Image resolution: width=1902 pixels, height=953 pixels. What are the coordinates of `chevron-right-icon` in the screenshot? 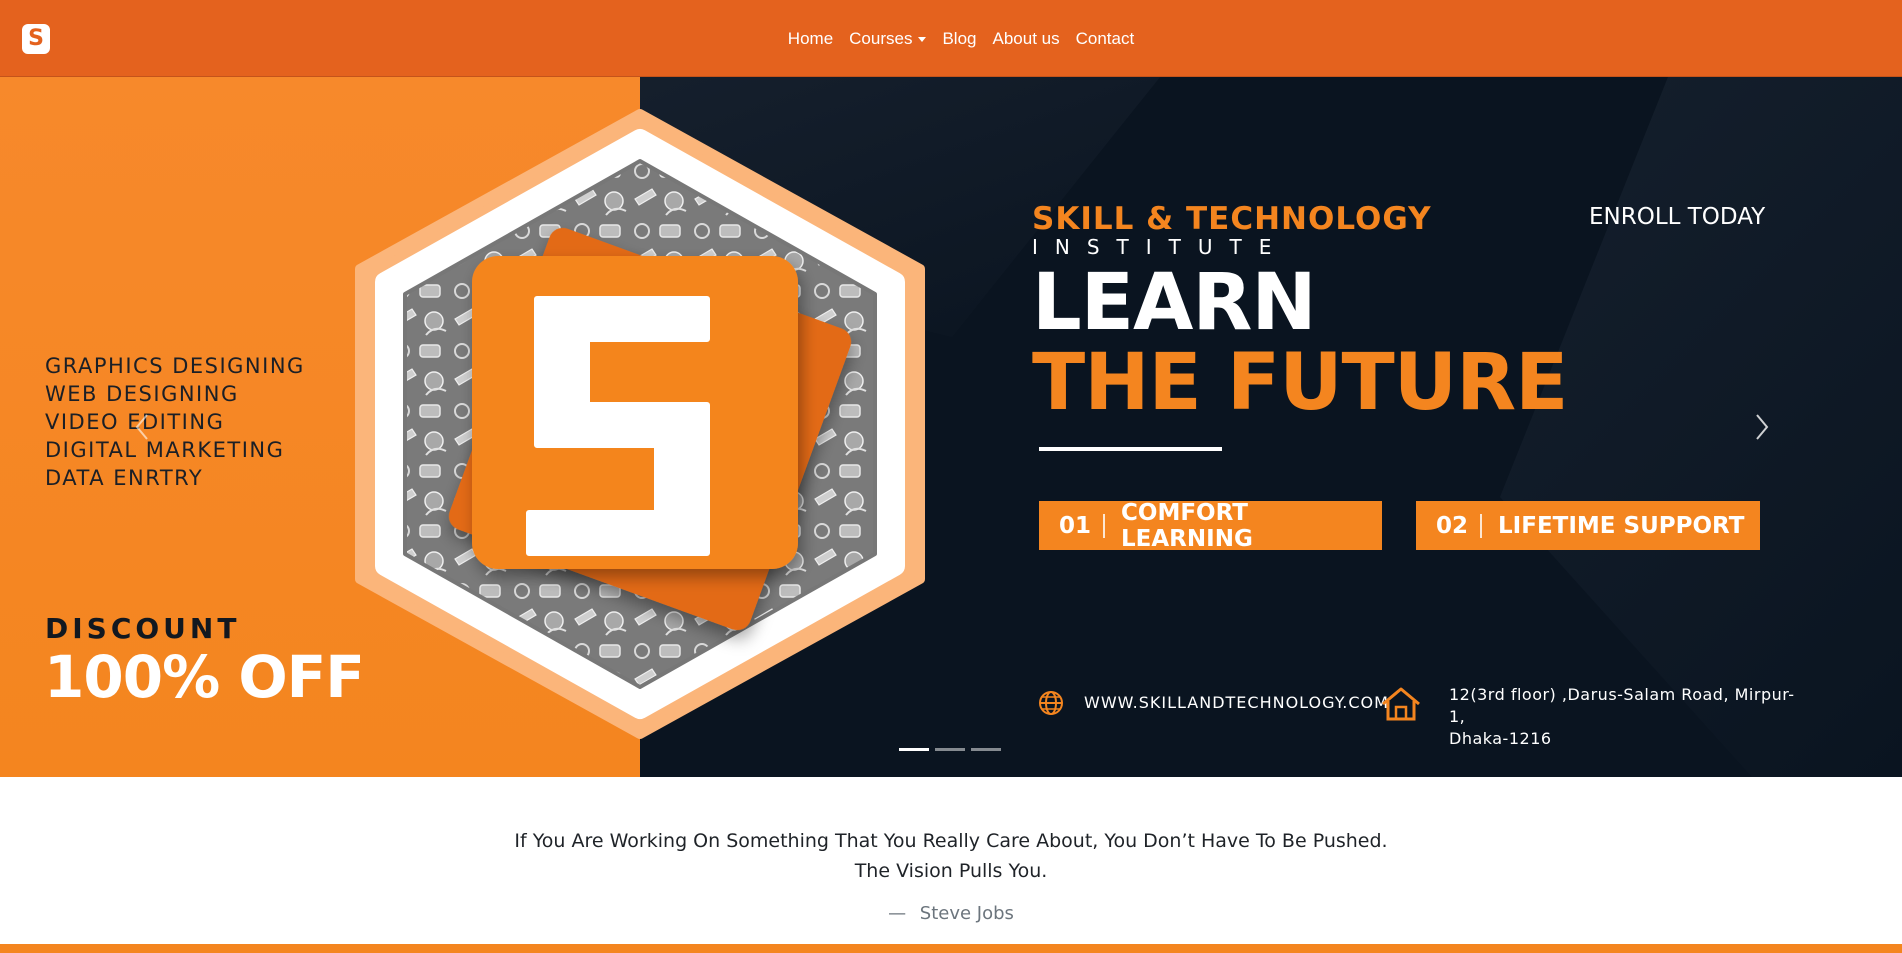 It's located at (1762, 427).